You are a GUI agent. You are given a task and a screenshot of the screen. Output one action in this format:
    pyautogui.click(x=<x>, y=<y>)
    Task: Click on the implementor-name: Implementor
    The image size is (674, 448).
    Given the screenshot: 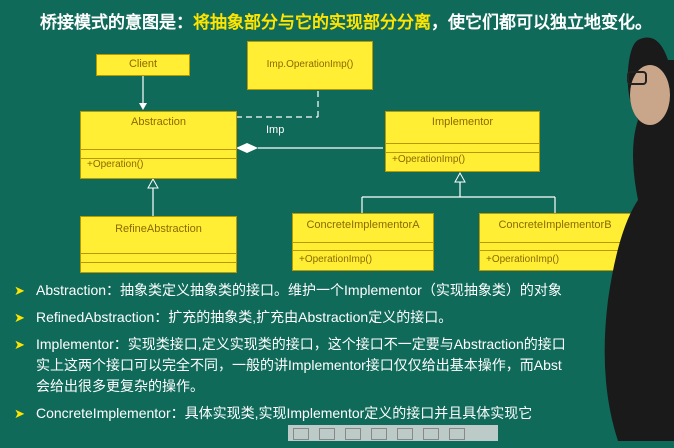 What is the action you would take?
    pyautogui.click(x=462, y=122)
    